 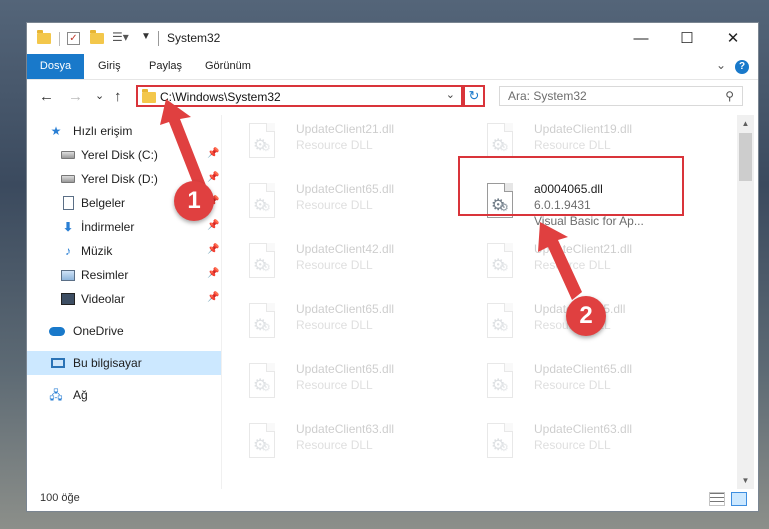 I want to click on expand-ribbon-icon: ⌄, so click(x=721, y=65).